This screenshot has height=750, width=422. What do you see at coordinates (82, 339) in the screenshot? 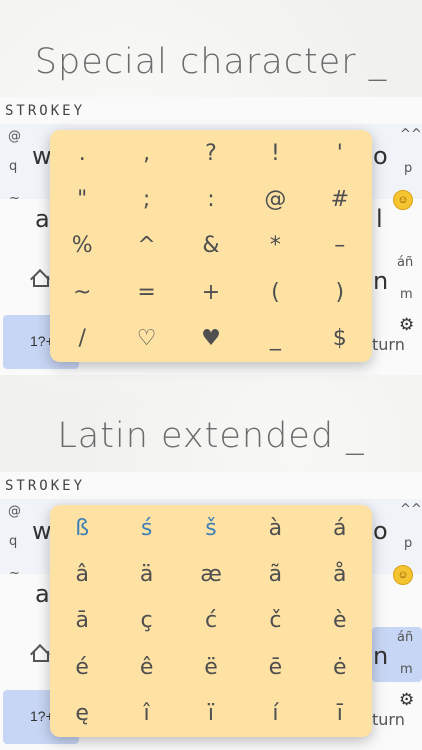
I see `char-key: /` at bounding box center [82, 339].